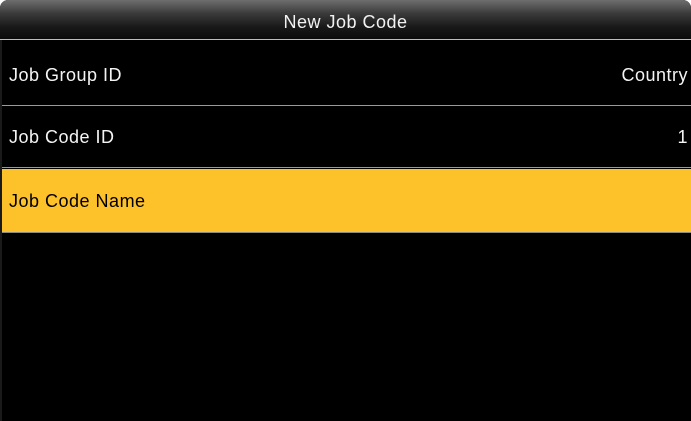  I want to click on page-title: New Job Code, so click(345, 22).